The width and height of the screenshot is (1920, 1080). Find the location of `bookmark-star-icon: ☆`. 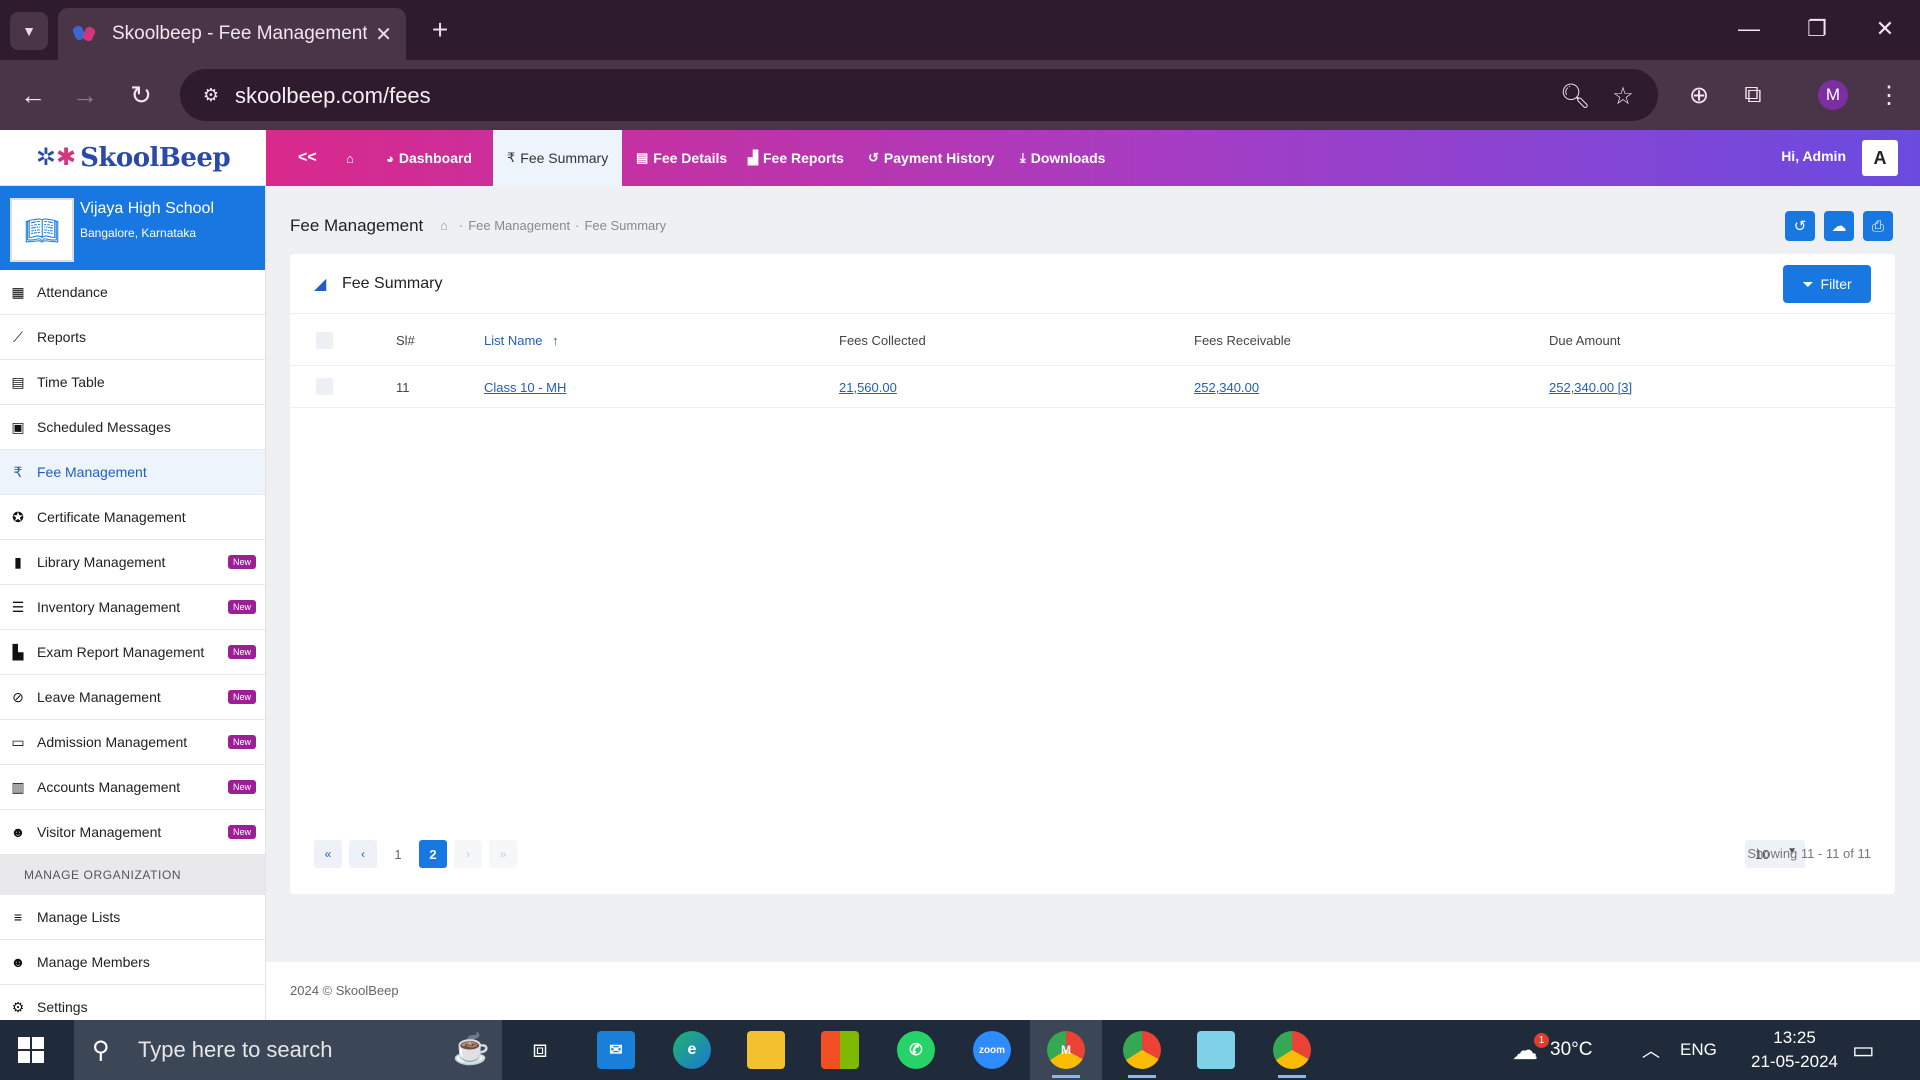

bookmark-star-icon: ☆ is located at coordinates (1623, 96).